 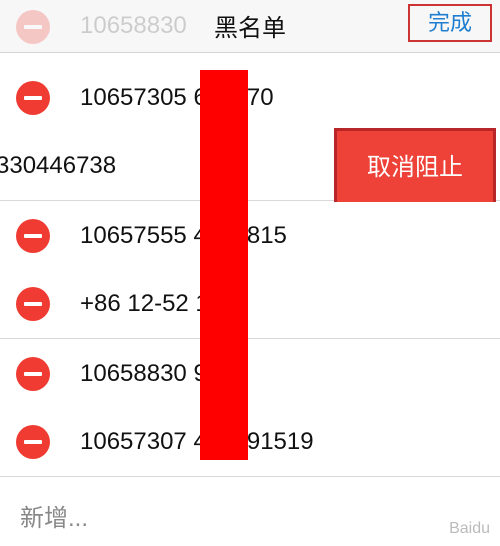 What do you see at coordinates (250, 98) in the screenshot?
I see `blacklist-row: 10657305 650970` at bounding box center [250, 98].